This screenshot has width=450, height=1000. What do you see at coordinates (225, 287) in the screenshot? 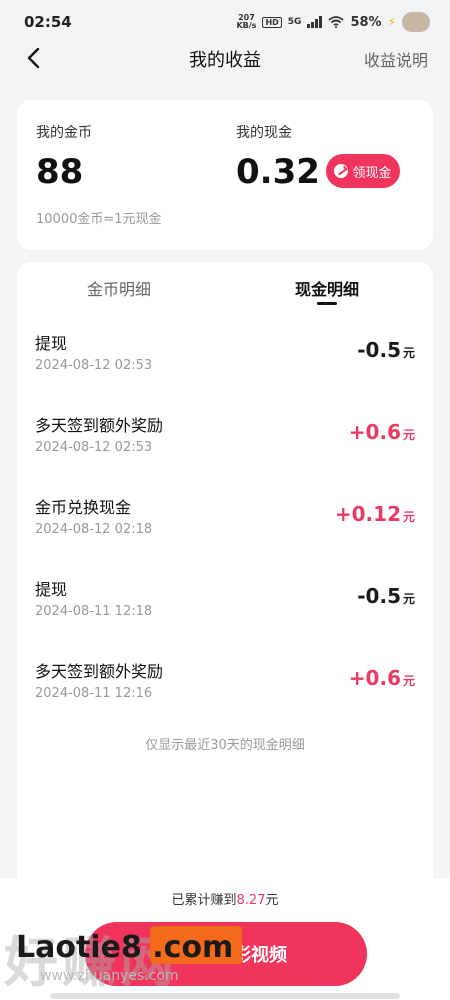
I see `detail-tabs: 金币明细 现金明细` at bounding box center [225, 287].